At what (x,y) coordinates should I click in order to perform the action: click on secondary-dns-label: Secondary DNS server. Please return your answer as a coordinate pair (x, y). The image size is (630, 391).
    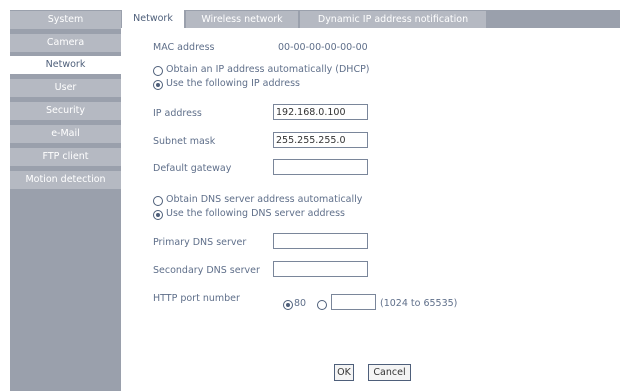
    Looking at the image, I should click on (206, 270).